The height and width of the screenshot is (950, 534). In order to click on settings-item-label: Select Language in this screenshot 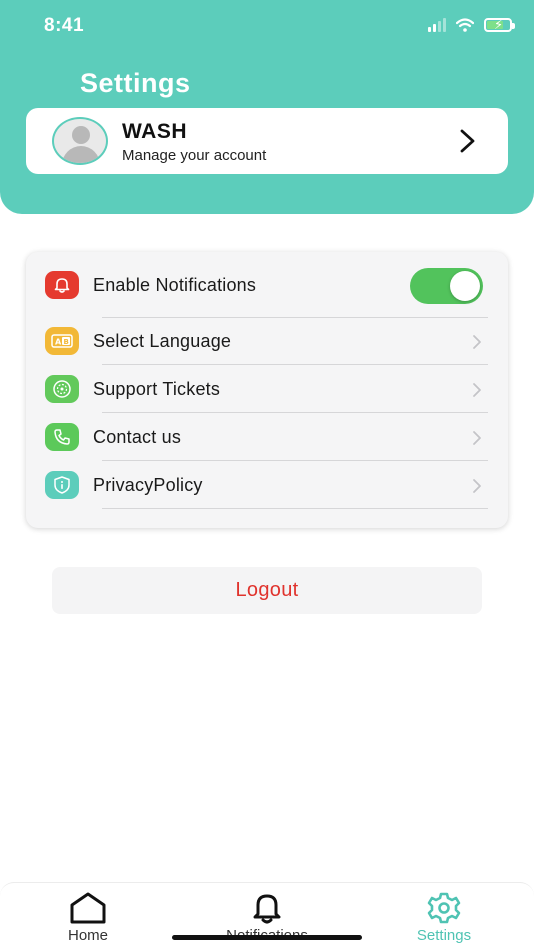, I will do `click(162, 341)`.